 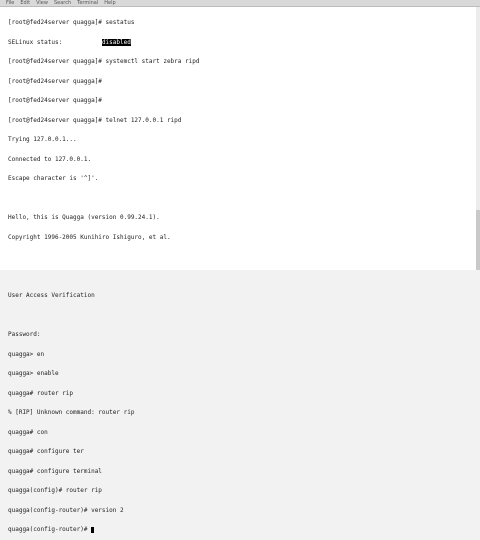 I want to click on selinux-pad, so click(x=82, y=42).